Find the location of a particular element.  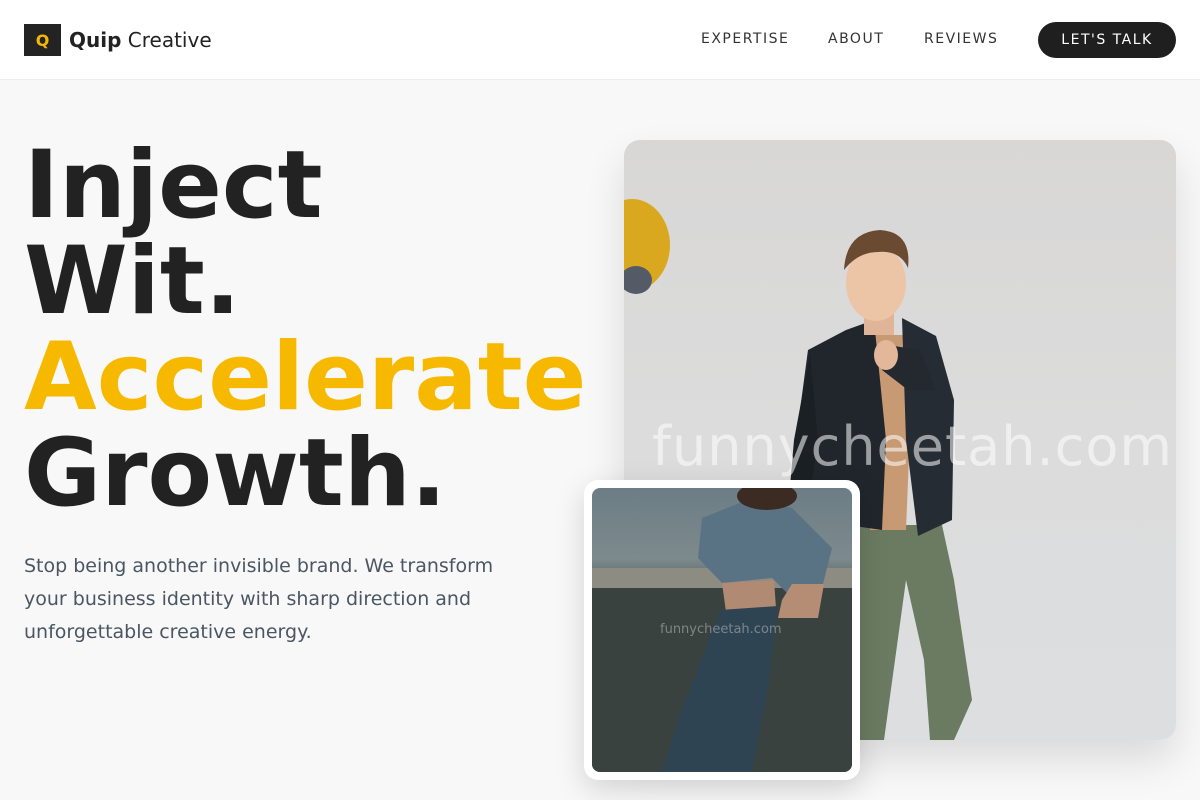

nav-link-about: ABOUT is located at coordinates (856, 39).